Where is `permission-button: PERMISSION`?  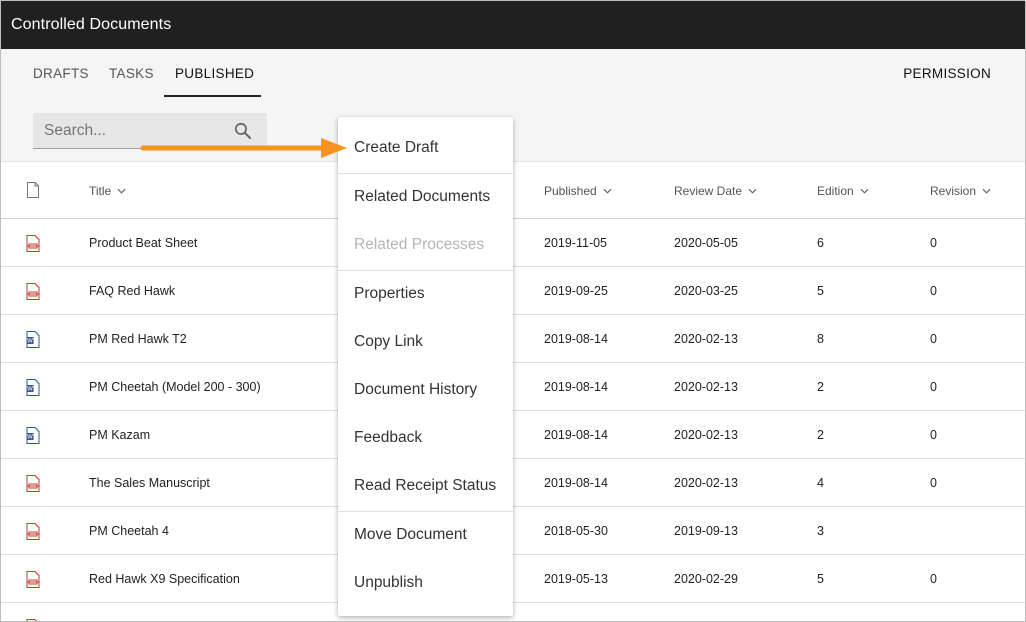 permission-button: PERMISSION is located at coordinates (947, 73).